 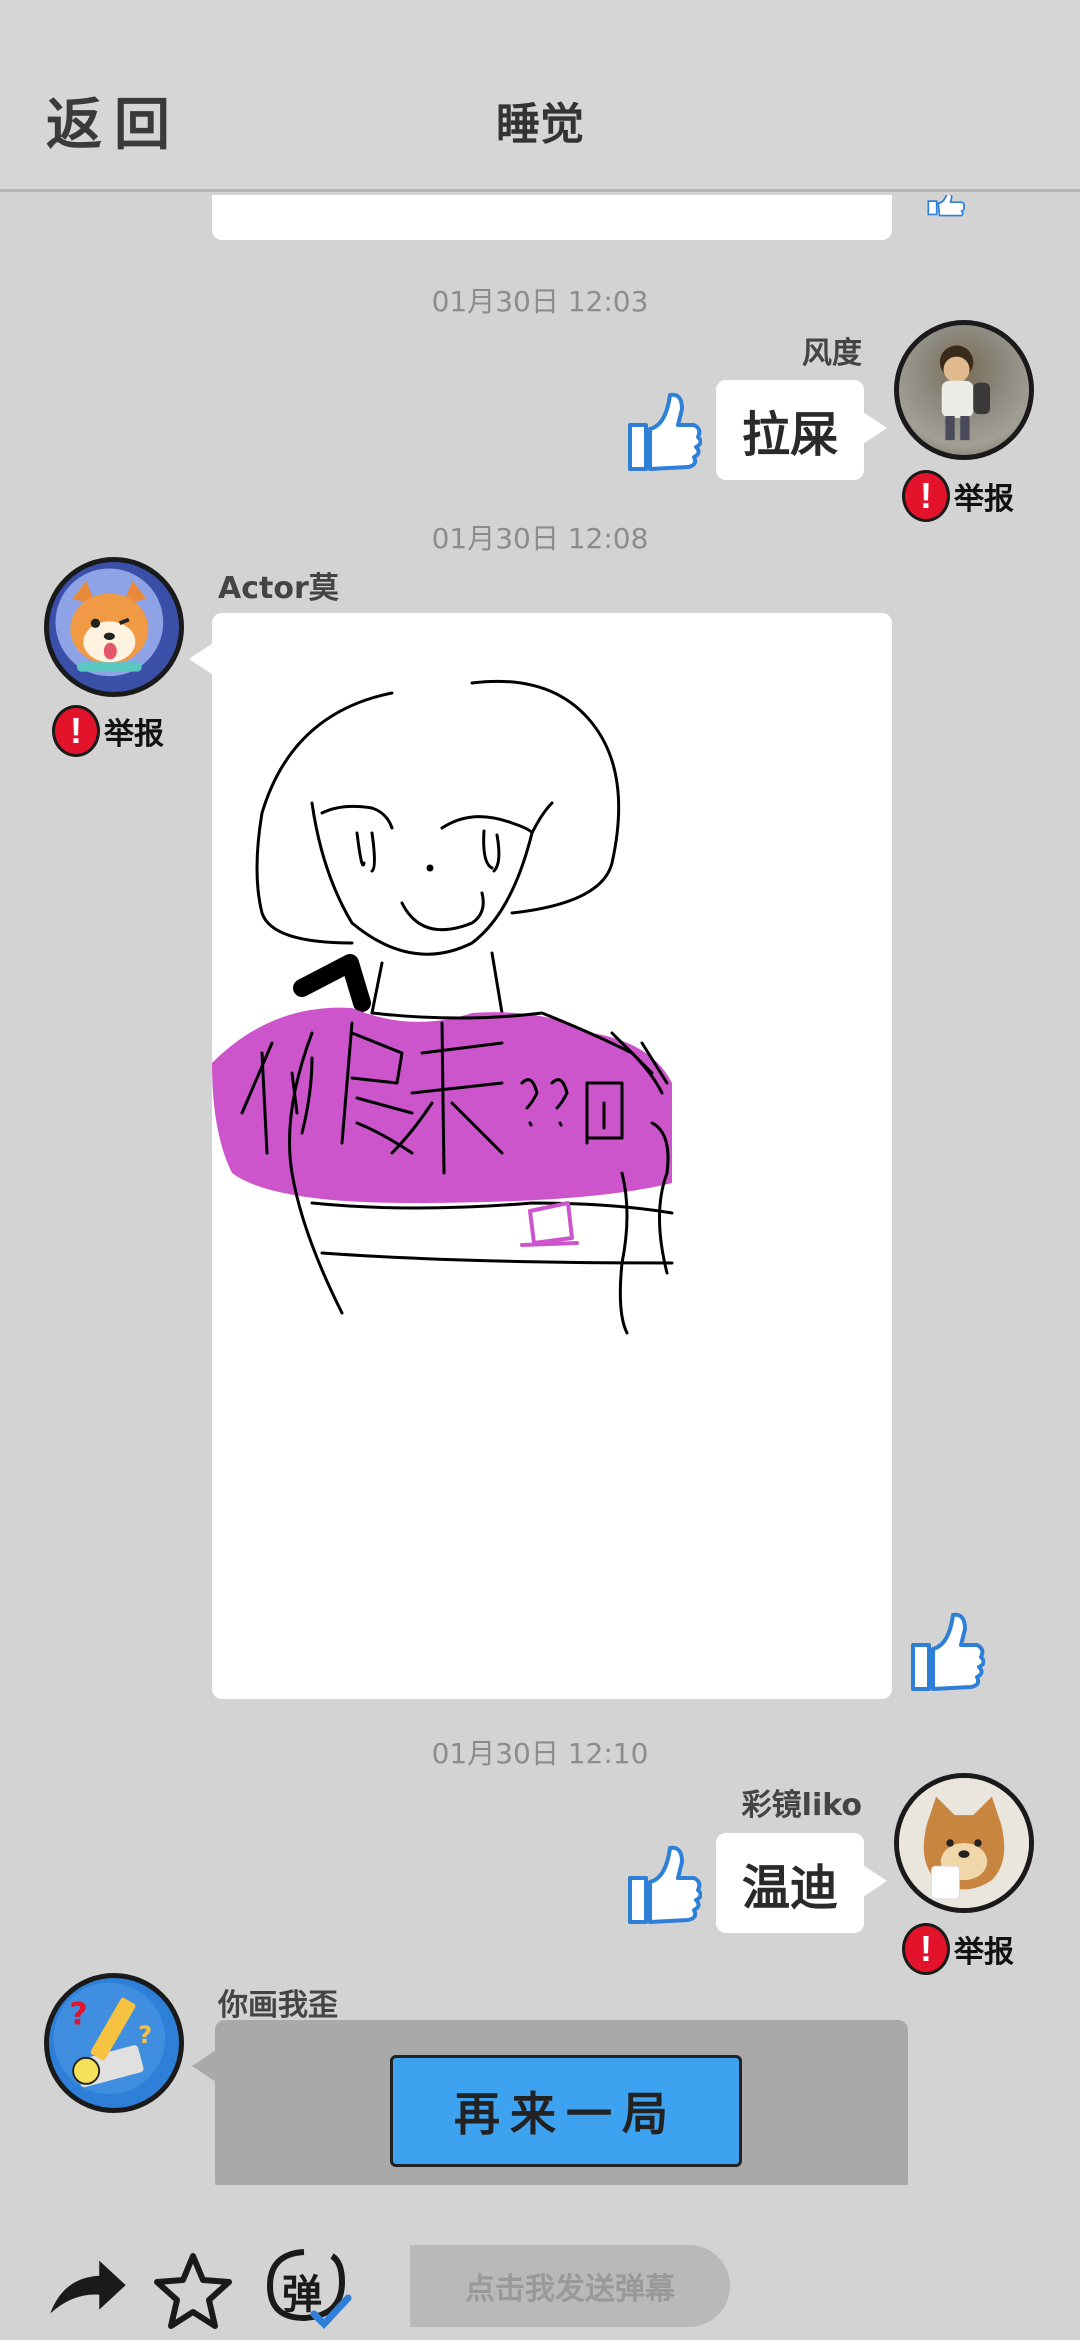 I want to click on text-message-bubble: 温迪, so click(x=790, y=1883).